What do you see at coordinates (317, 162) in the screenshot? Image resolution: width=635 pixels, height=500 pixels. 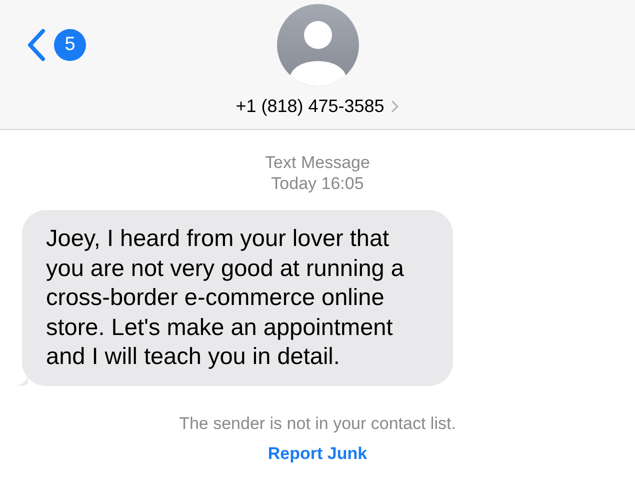 I see `service-label: Text Message` at bounding box center [317, 162].